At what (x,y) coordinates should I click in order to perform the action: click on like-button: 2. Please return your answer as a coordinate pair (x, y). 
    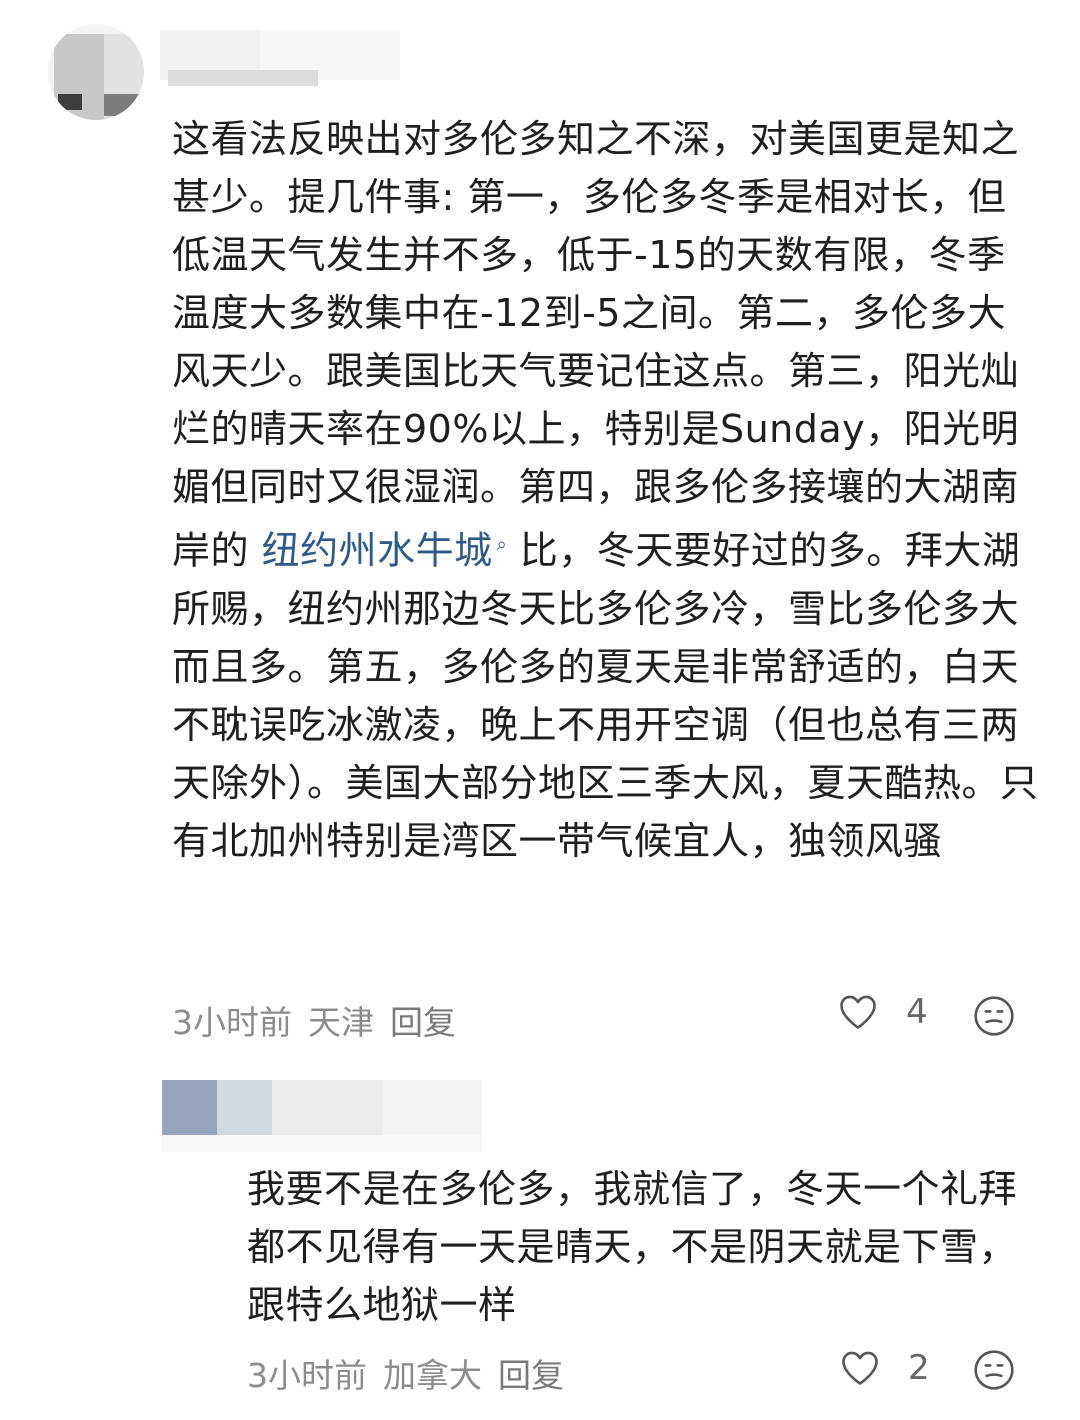
    Looking at the image, I should click on (884, 1368).